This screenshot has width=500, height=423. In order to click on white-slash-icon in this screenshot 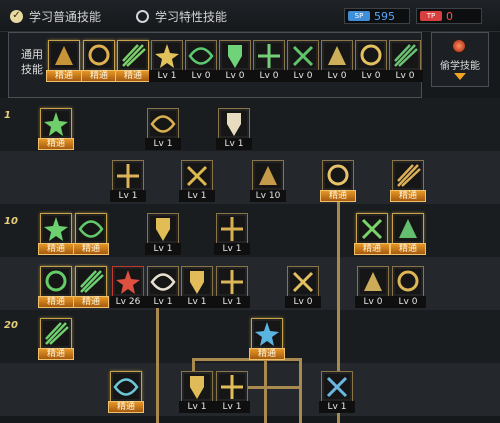, I will do `click(234, 123)`.